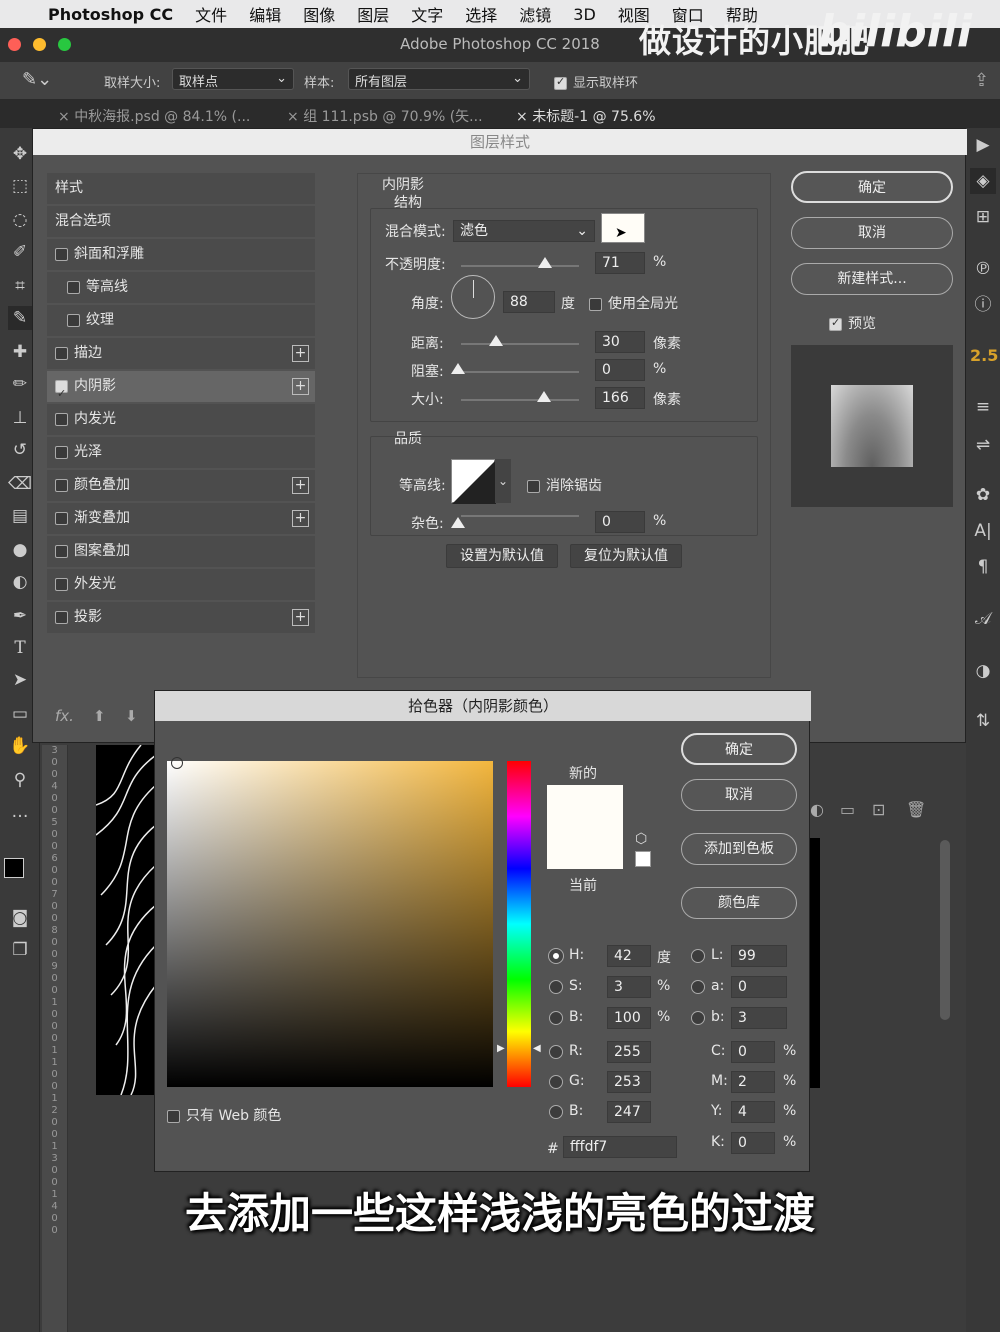 This screenshot has height=1332, width=1000. Describe the element at coordinates (319, 14) in the screenshot. I see `menu-image: 图像` at that location.